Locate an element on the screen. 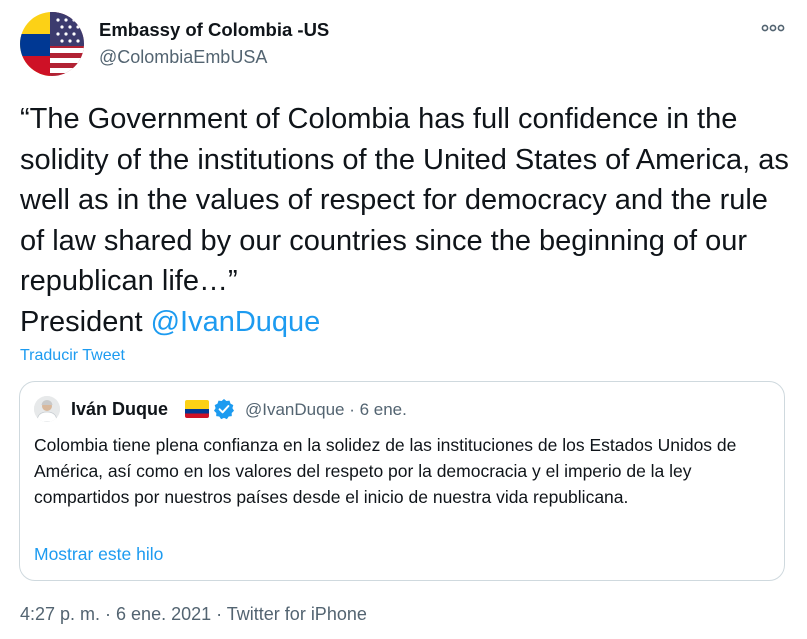 The height and width of the screenshot is (639, 807). author-handle: @ColombiaEmbUSA is located at coordinates (183, 57).